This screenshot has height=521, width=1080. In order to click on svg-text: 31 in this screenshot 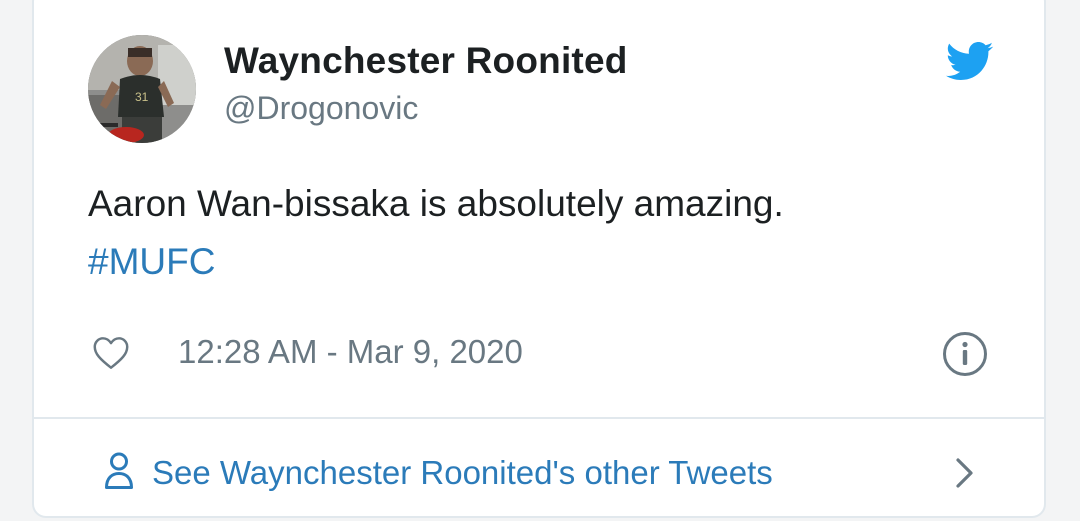, I will do `click(142, 97)`.